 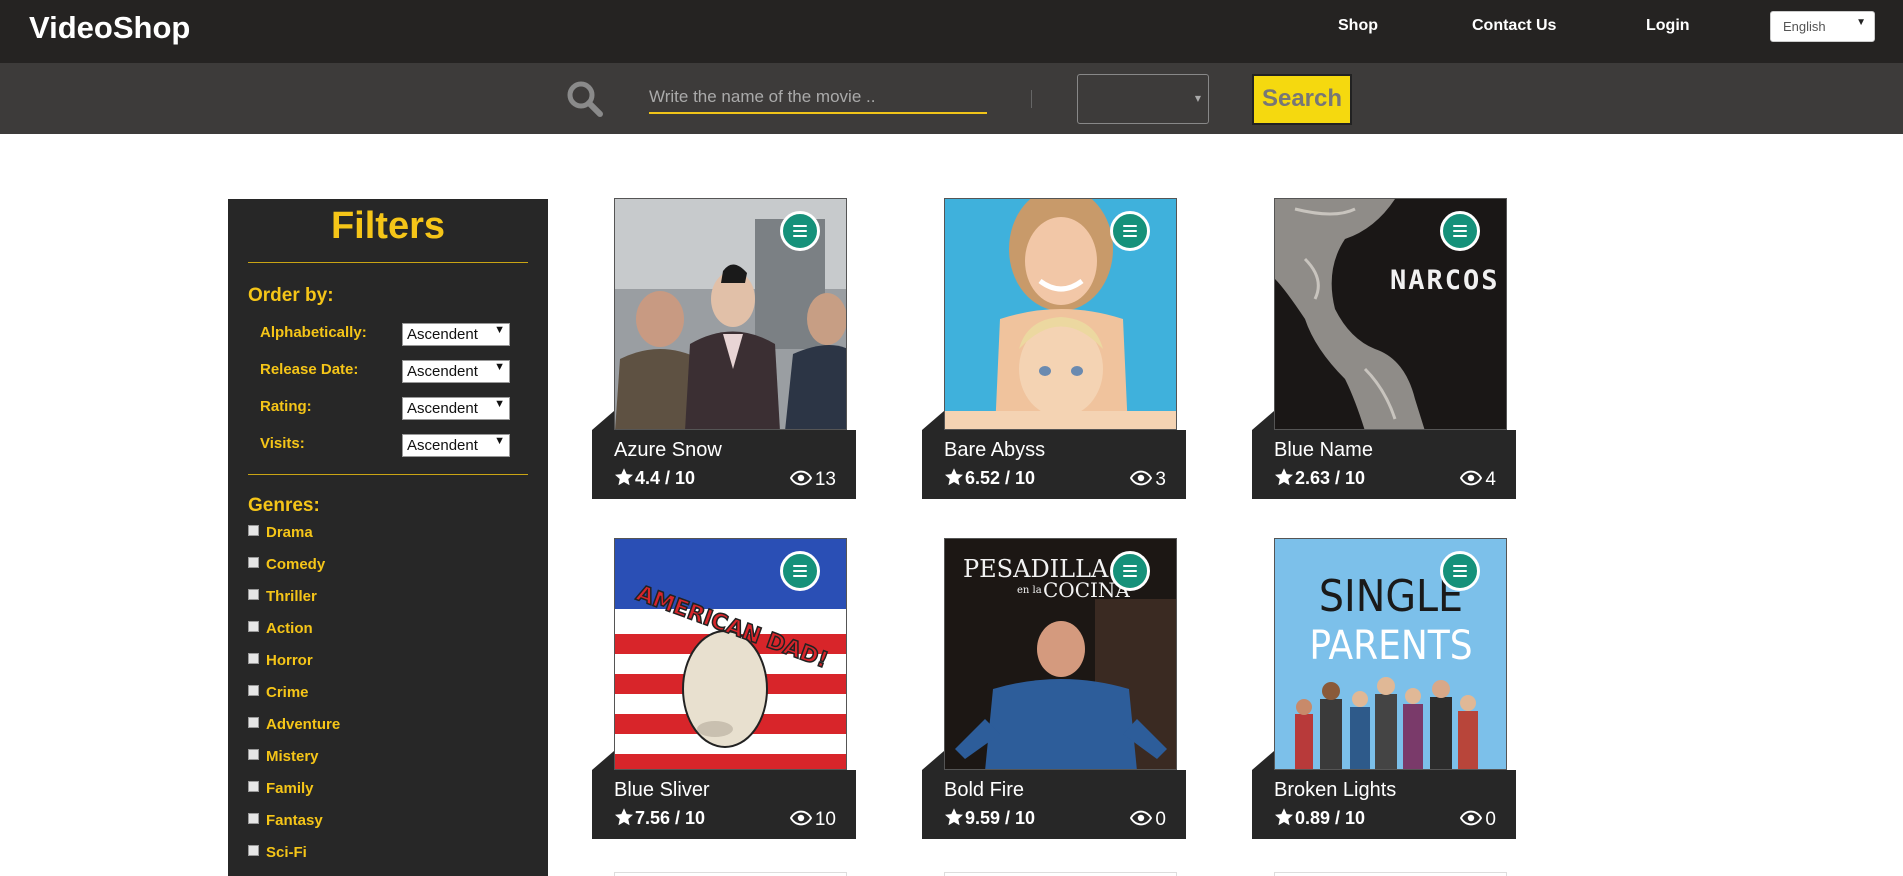 What do you see at coordinates (286, 564) in the screenshot?
I see `genre-comedy: Comedy` at bounding box center [286, 564].